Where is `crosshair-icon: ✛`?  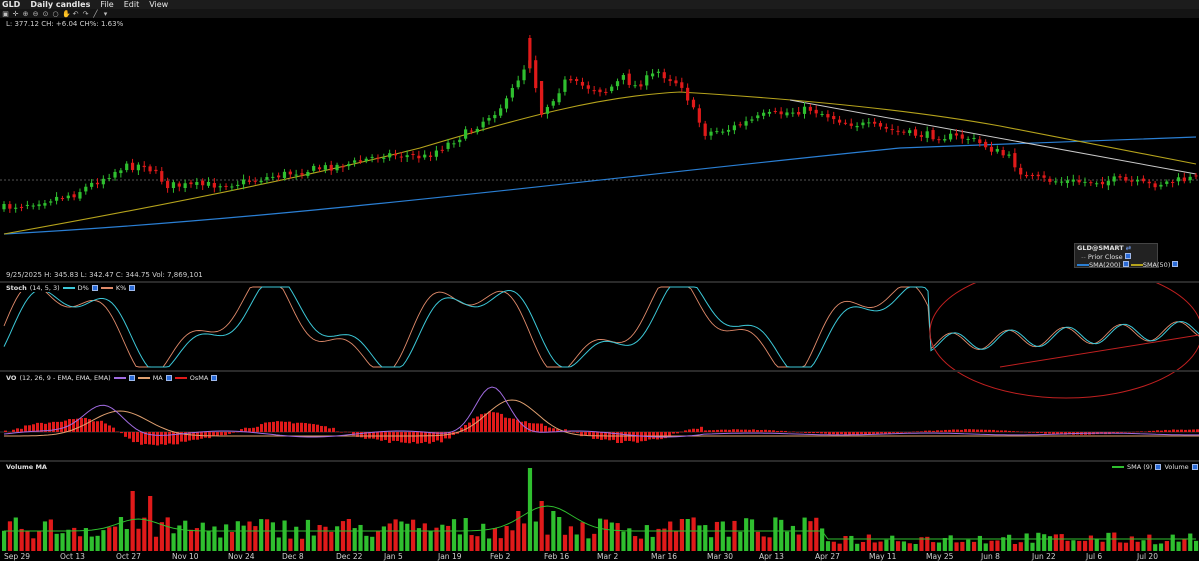
crosshair-icon: ✛ is located at coordinates (15, 13).